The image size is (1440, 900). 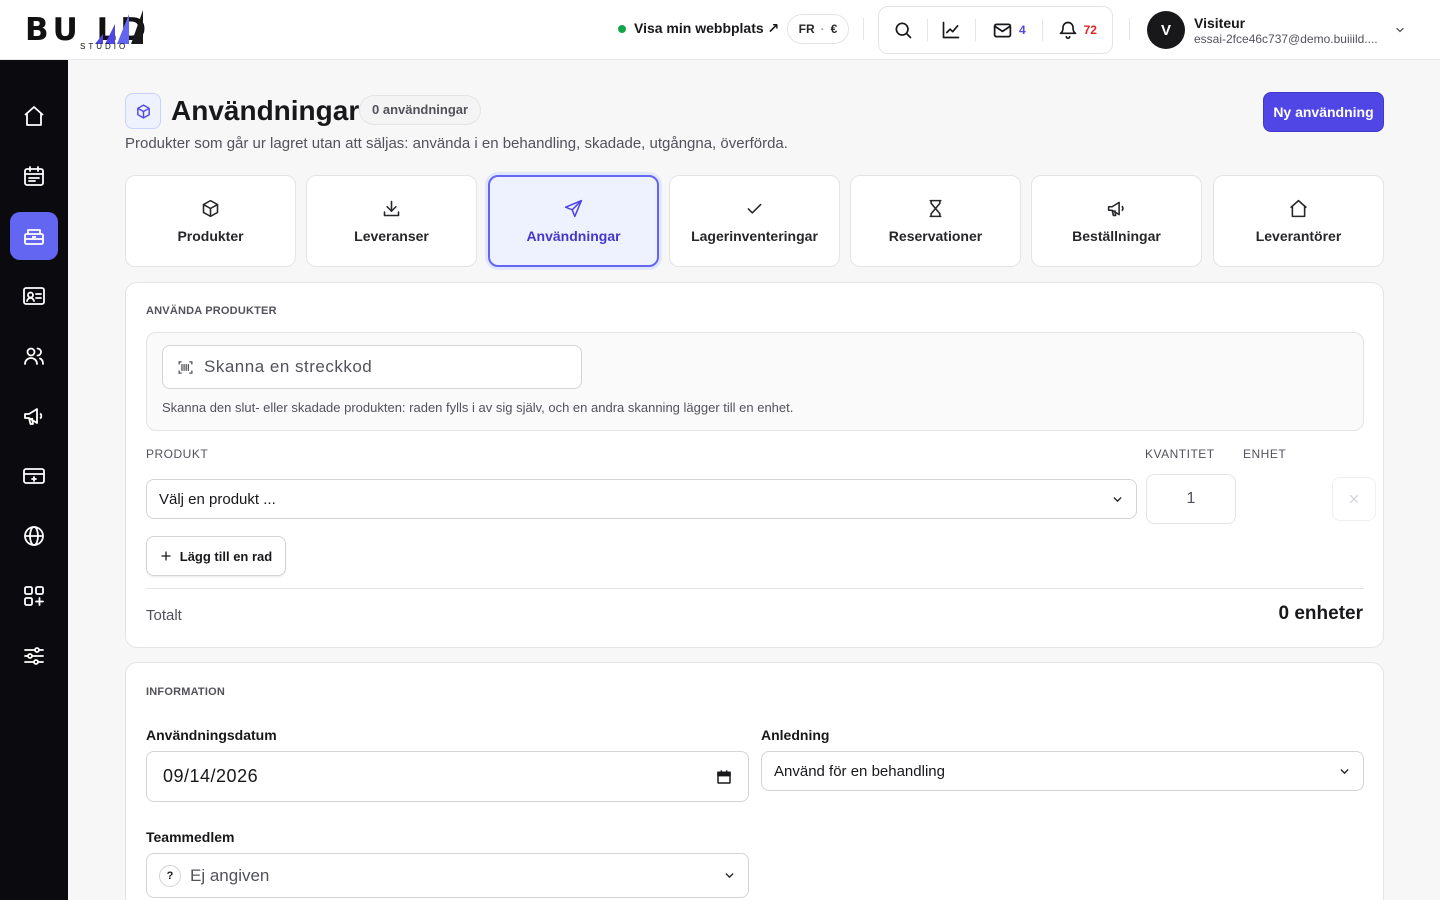 I want to click on apps-icon, so click(x=34, y=596).